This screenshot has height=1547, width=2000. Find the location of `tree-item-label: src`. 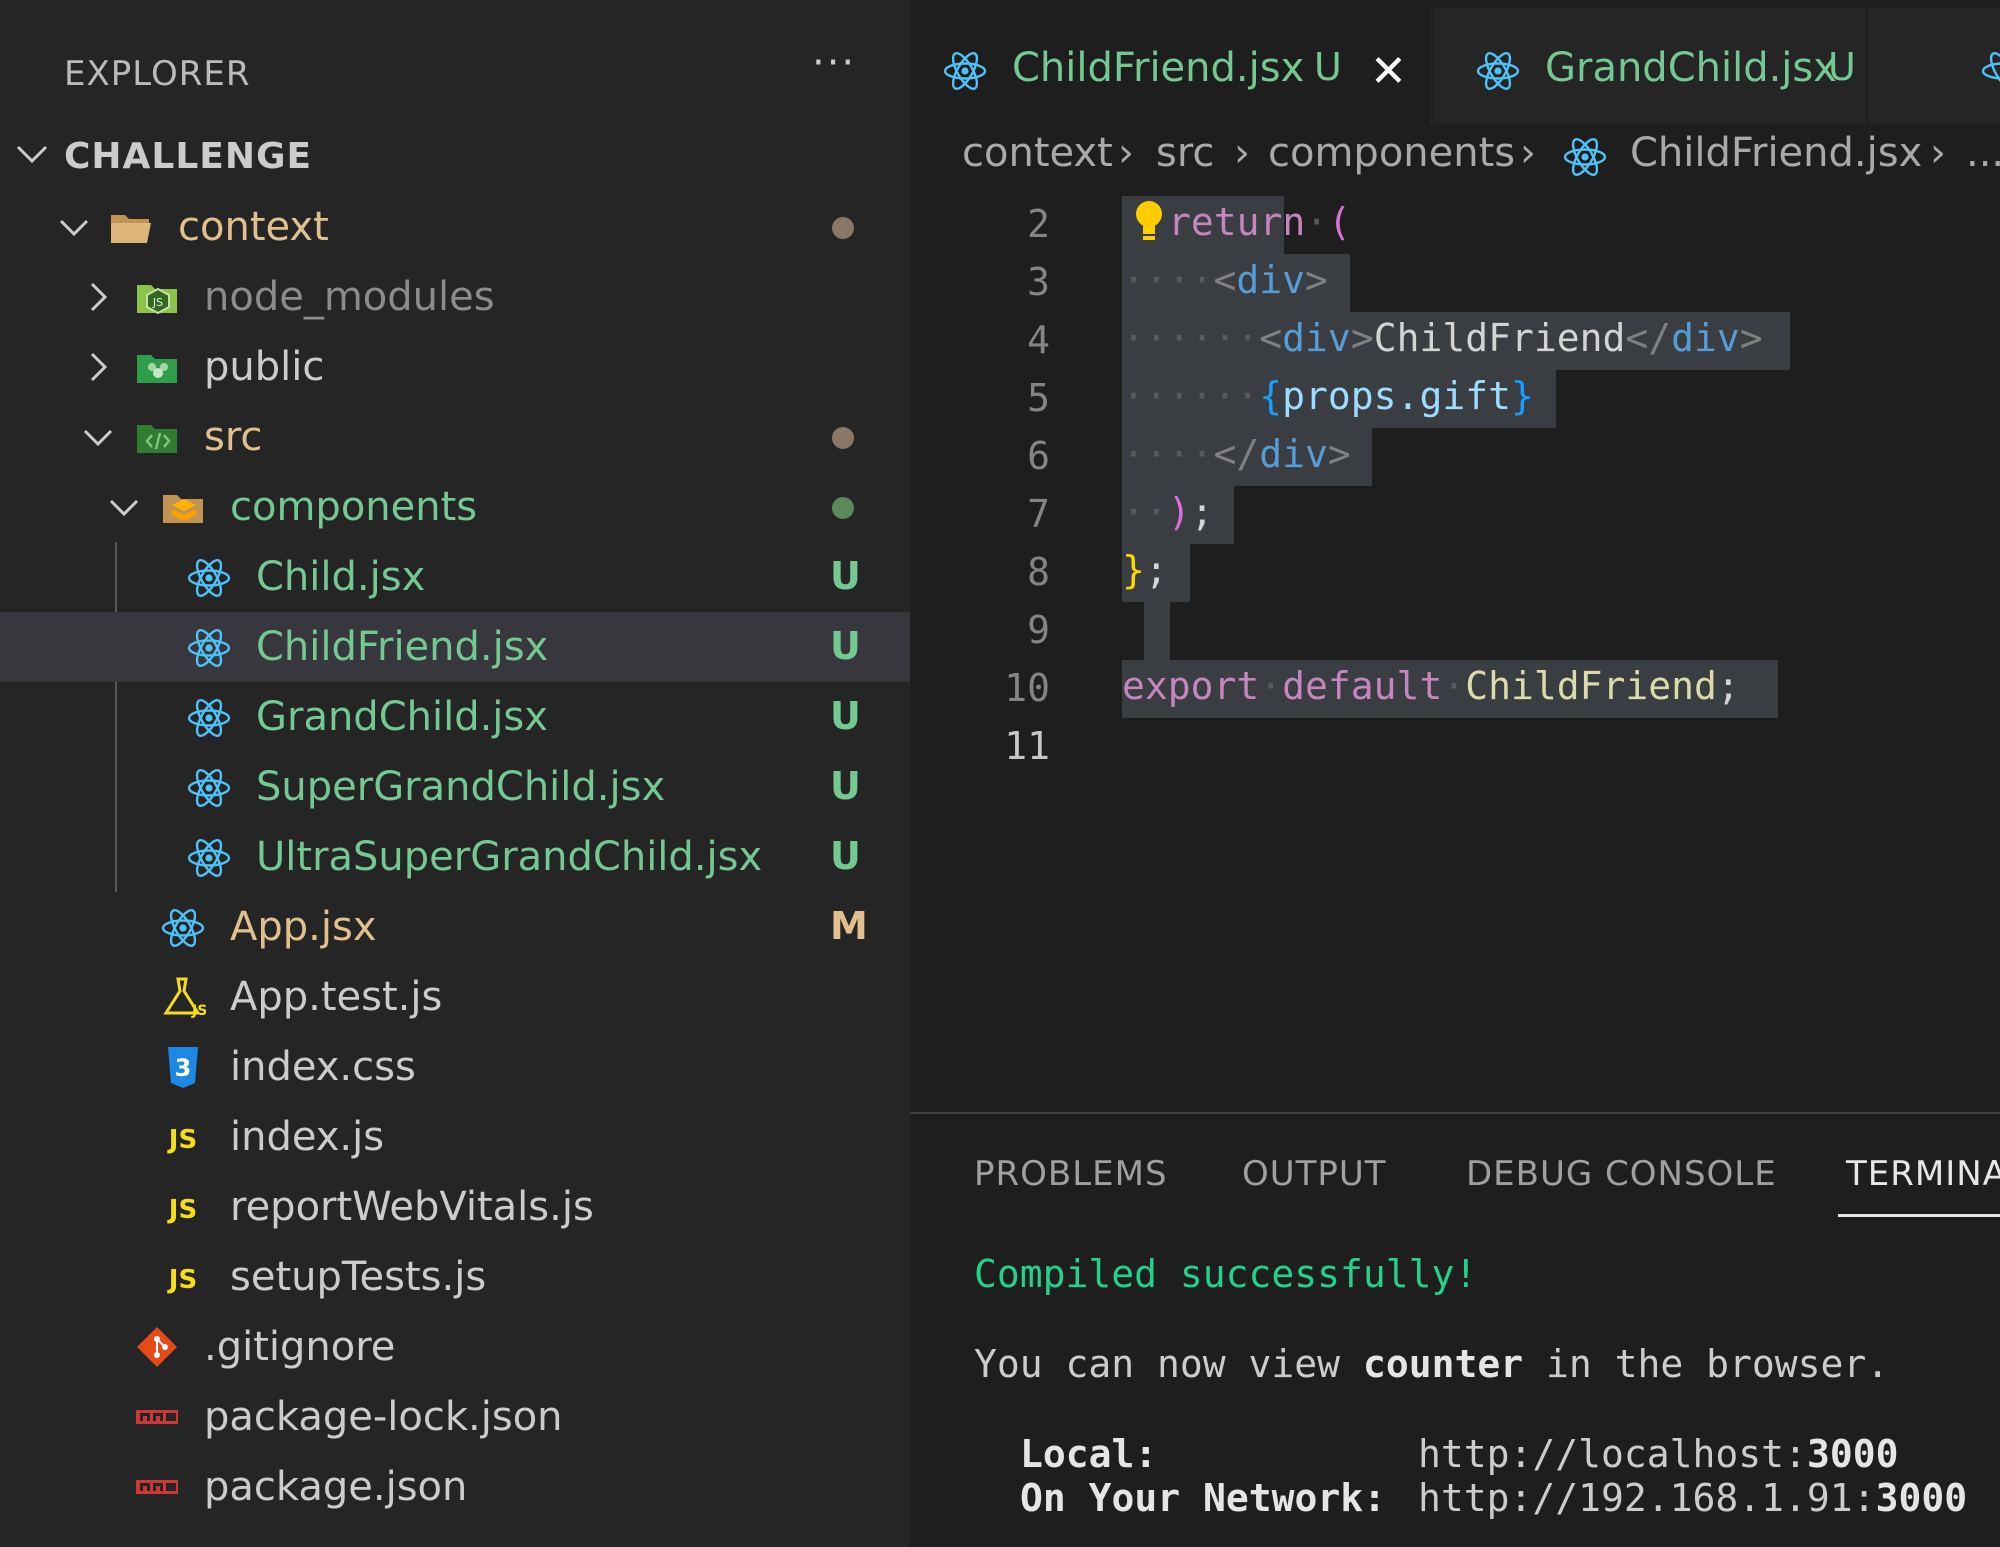

tree-item-label: src is located at coordinates (233, 437).